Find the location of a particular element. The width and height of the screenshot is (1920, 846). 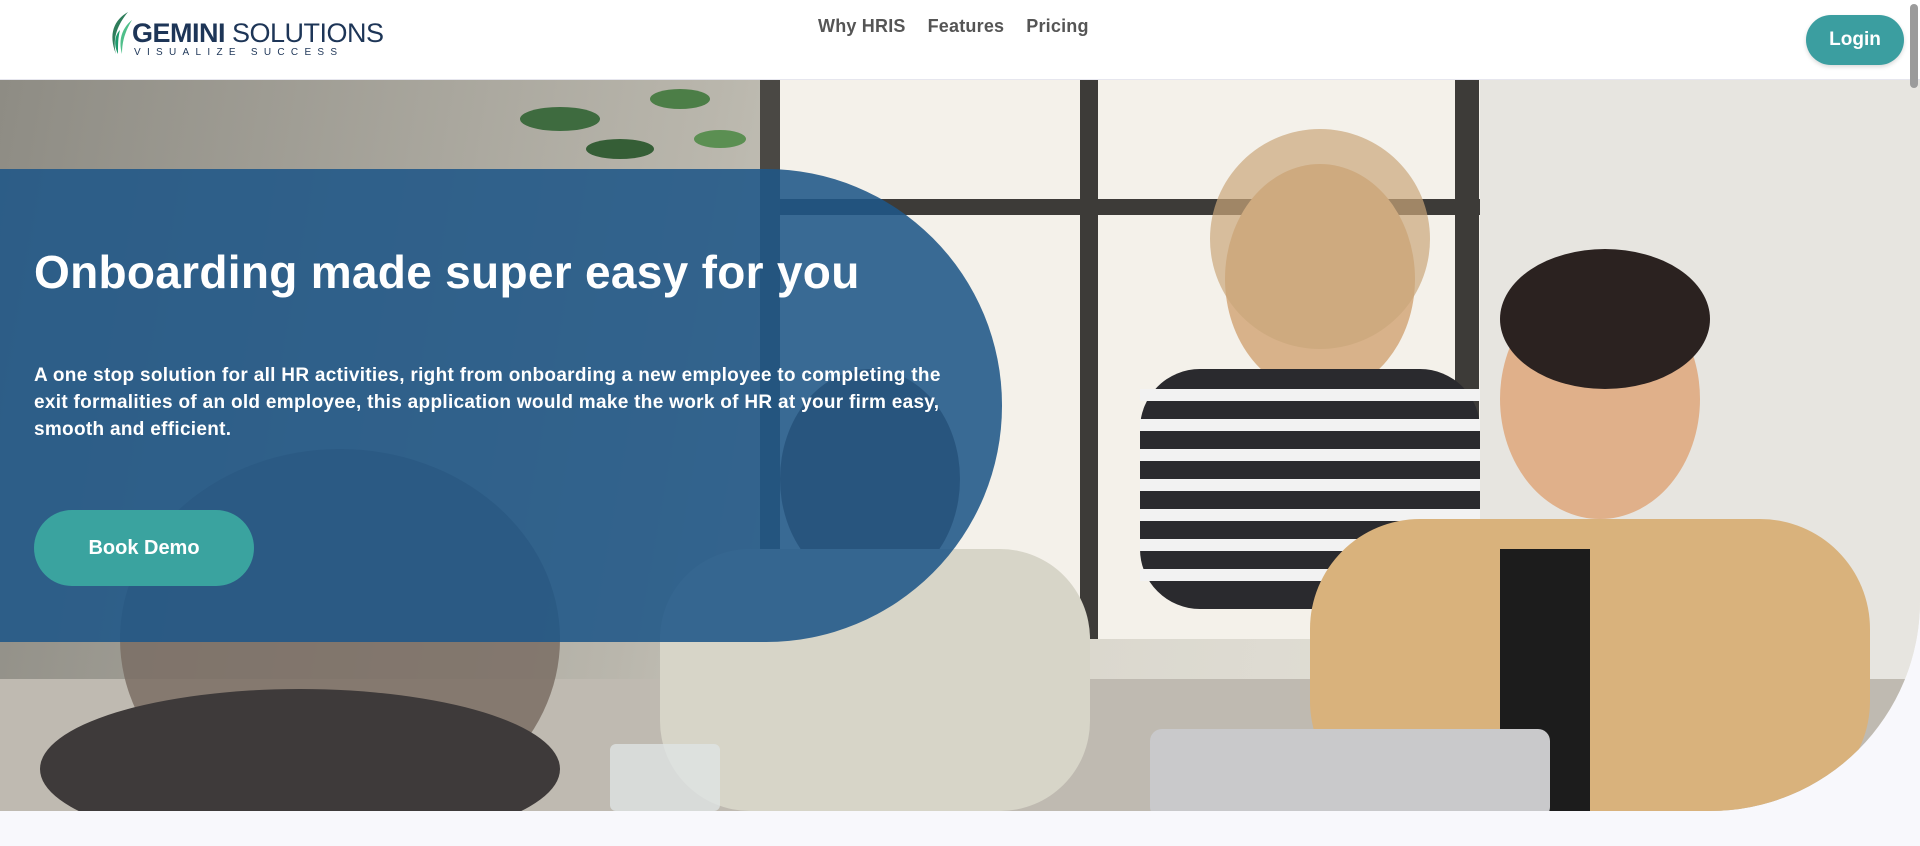

main-nav: Why HRIS Features Pricing is located at coordinates (953, 26).